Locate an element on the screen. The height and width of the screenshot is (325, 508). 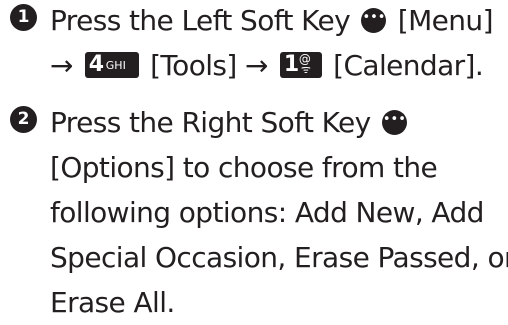
calendar-label: [Calendar]. is located at coordinates (408, 65).